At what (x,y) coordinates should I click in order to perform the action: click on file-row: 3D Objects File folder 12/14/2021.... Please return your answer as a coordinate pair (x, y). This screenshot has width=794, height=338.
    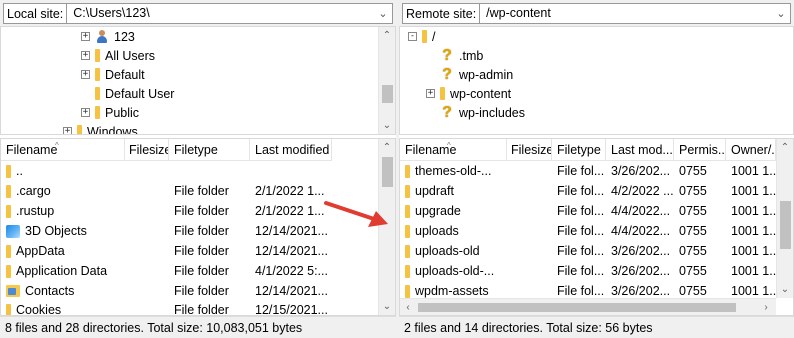
    Looking at the image, I should click on (166, 231).